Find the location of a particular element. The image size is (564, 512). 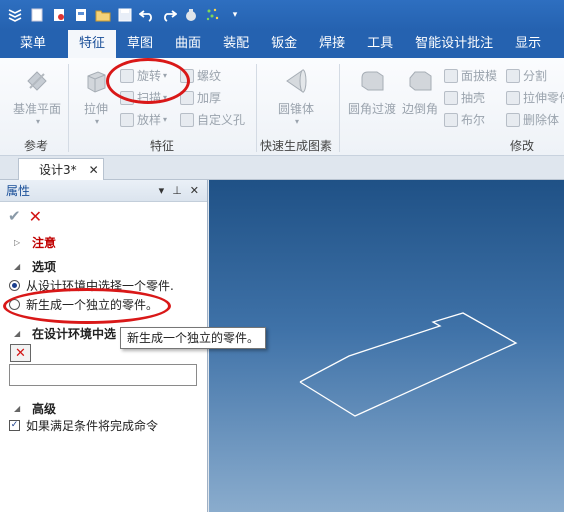

advanced-section-header: ◢ 高级 is located at coordinates (104, 408).